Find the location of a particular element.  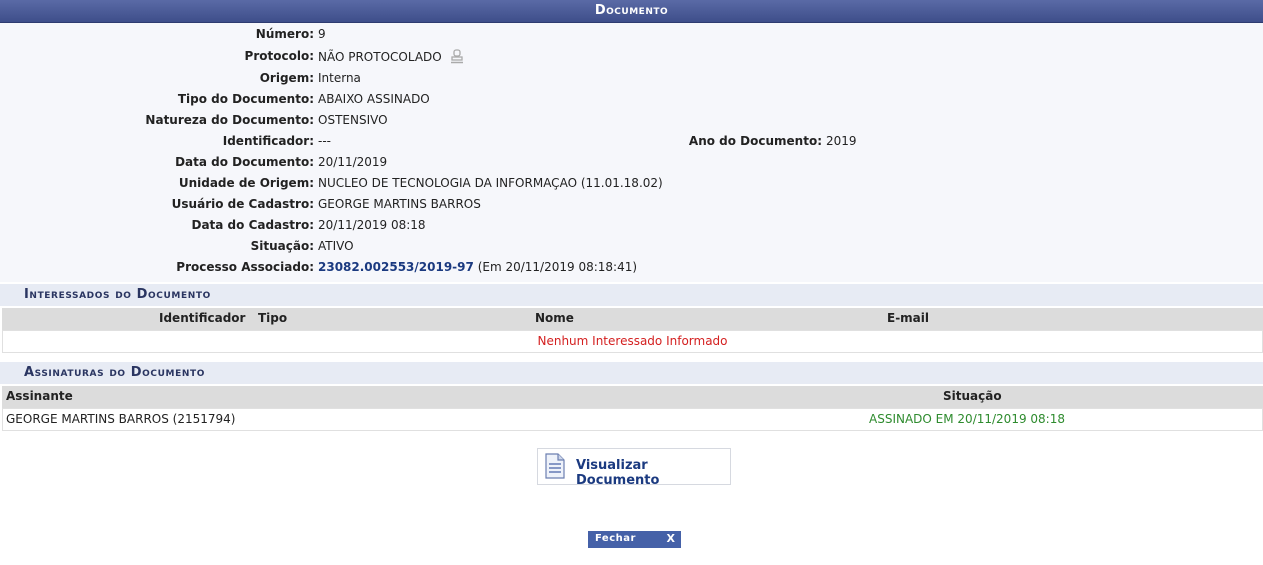

field-situacao: Situação: is located at coordinates (157, 246).